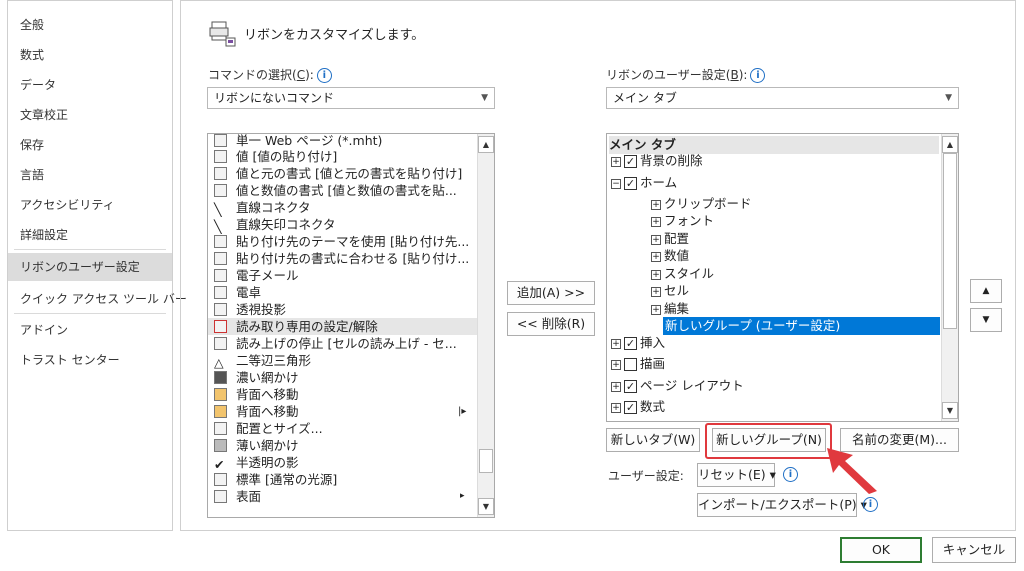  What do you see at coordinates (343, 292) in the screenshot?
I see `list-item: 電卓` at bounding box center [343, 292].